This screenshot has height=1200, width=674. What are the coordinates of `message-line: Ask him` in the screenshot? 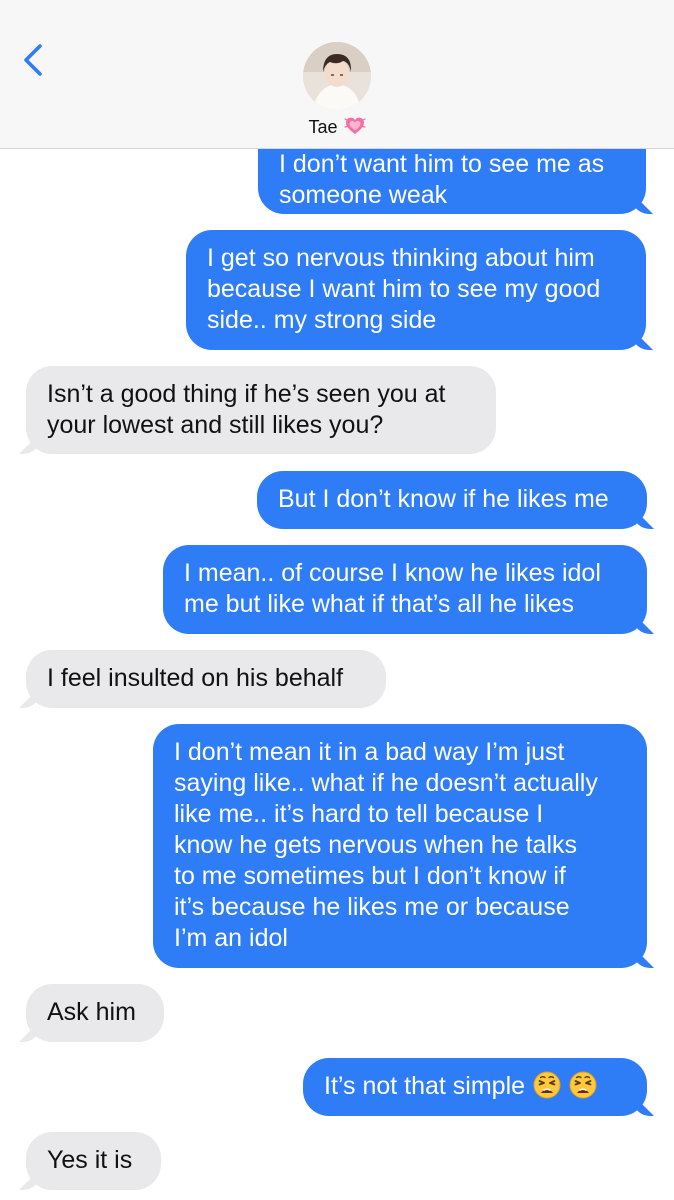 It's located at (91, 1012).